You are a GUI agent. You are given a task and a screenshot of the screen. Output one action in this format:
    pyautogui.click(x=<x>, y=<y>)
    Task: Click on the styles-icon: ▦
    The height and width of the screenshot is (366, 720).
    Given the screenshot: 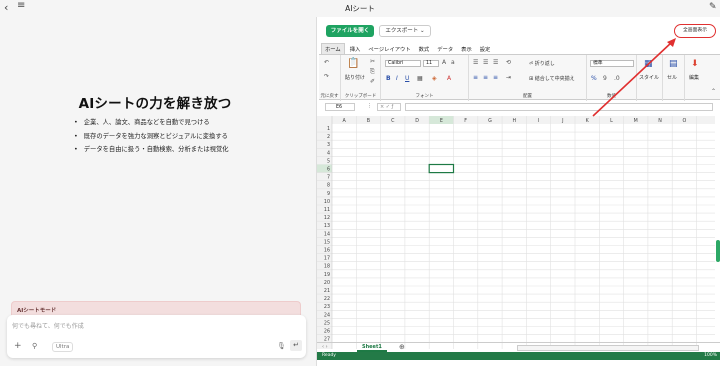 What is the action you would take?
    pyautogui.click(x=648, y=64)
    